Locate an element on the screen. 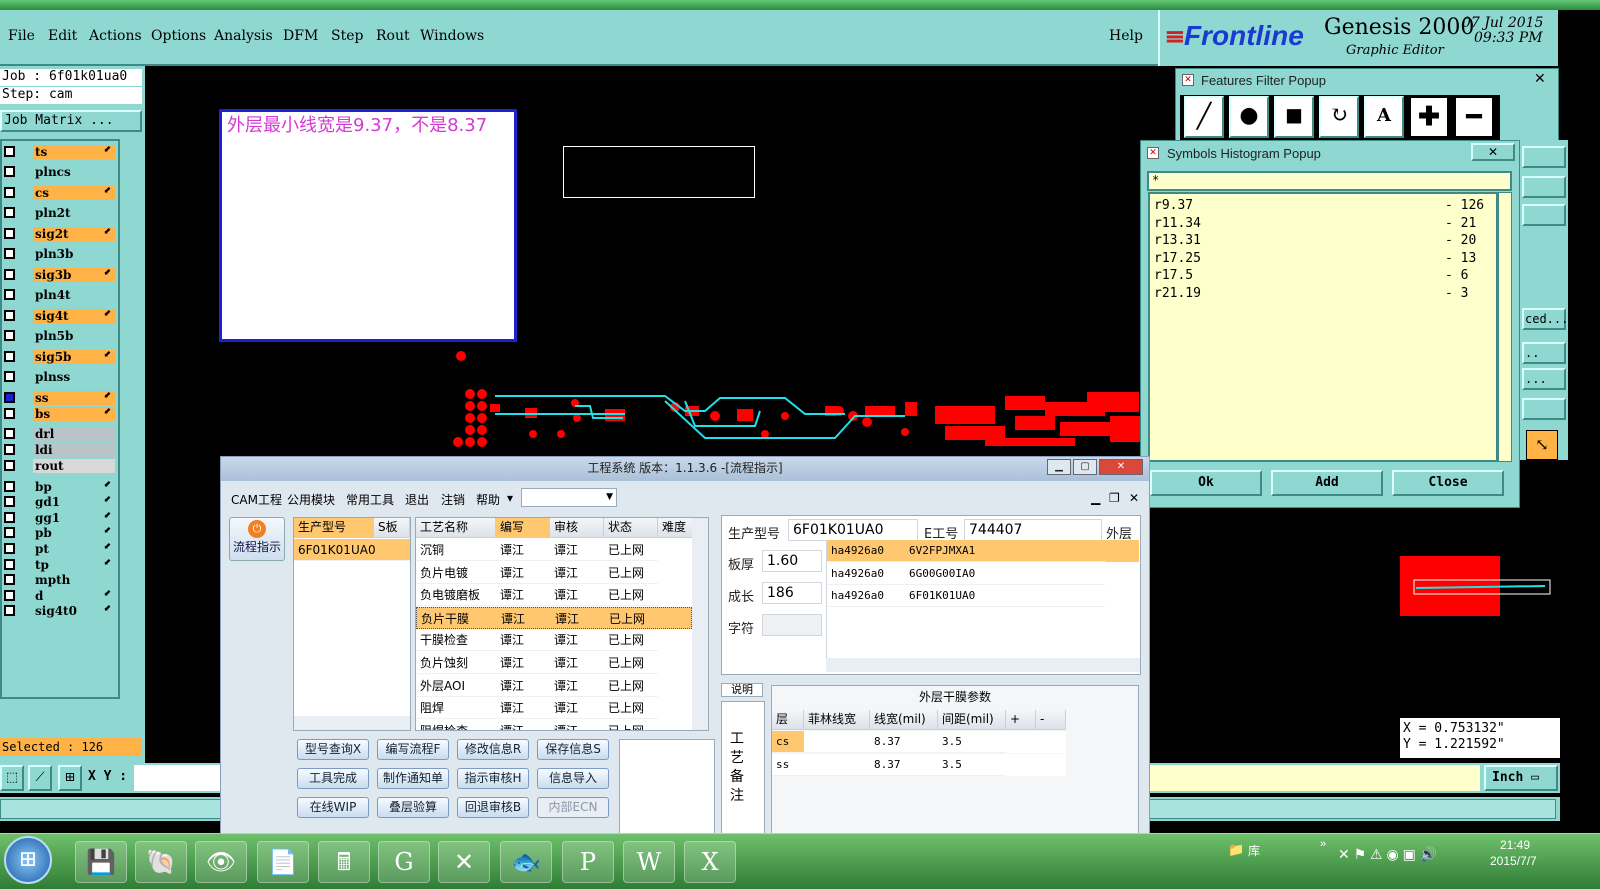  cam-menu-help: 帮助 is located at coordinates (488, 499).